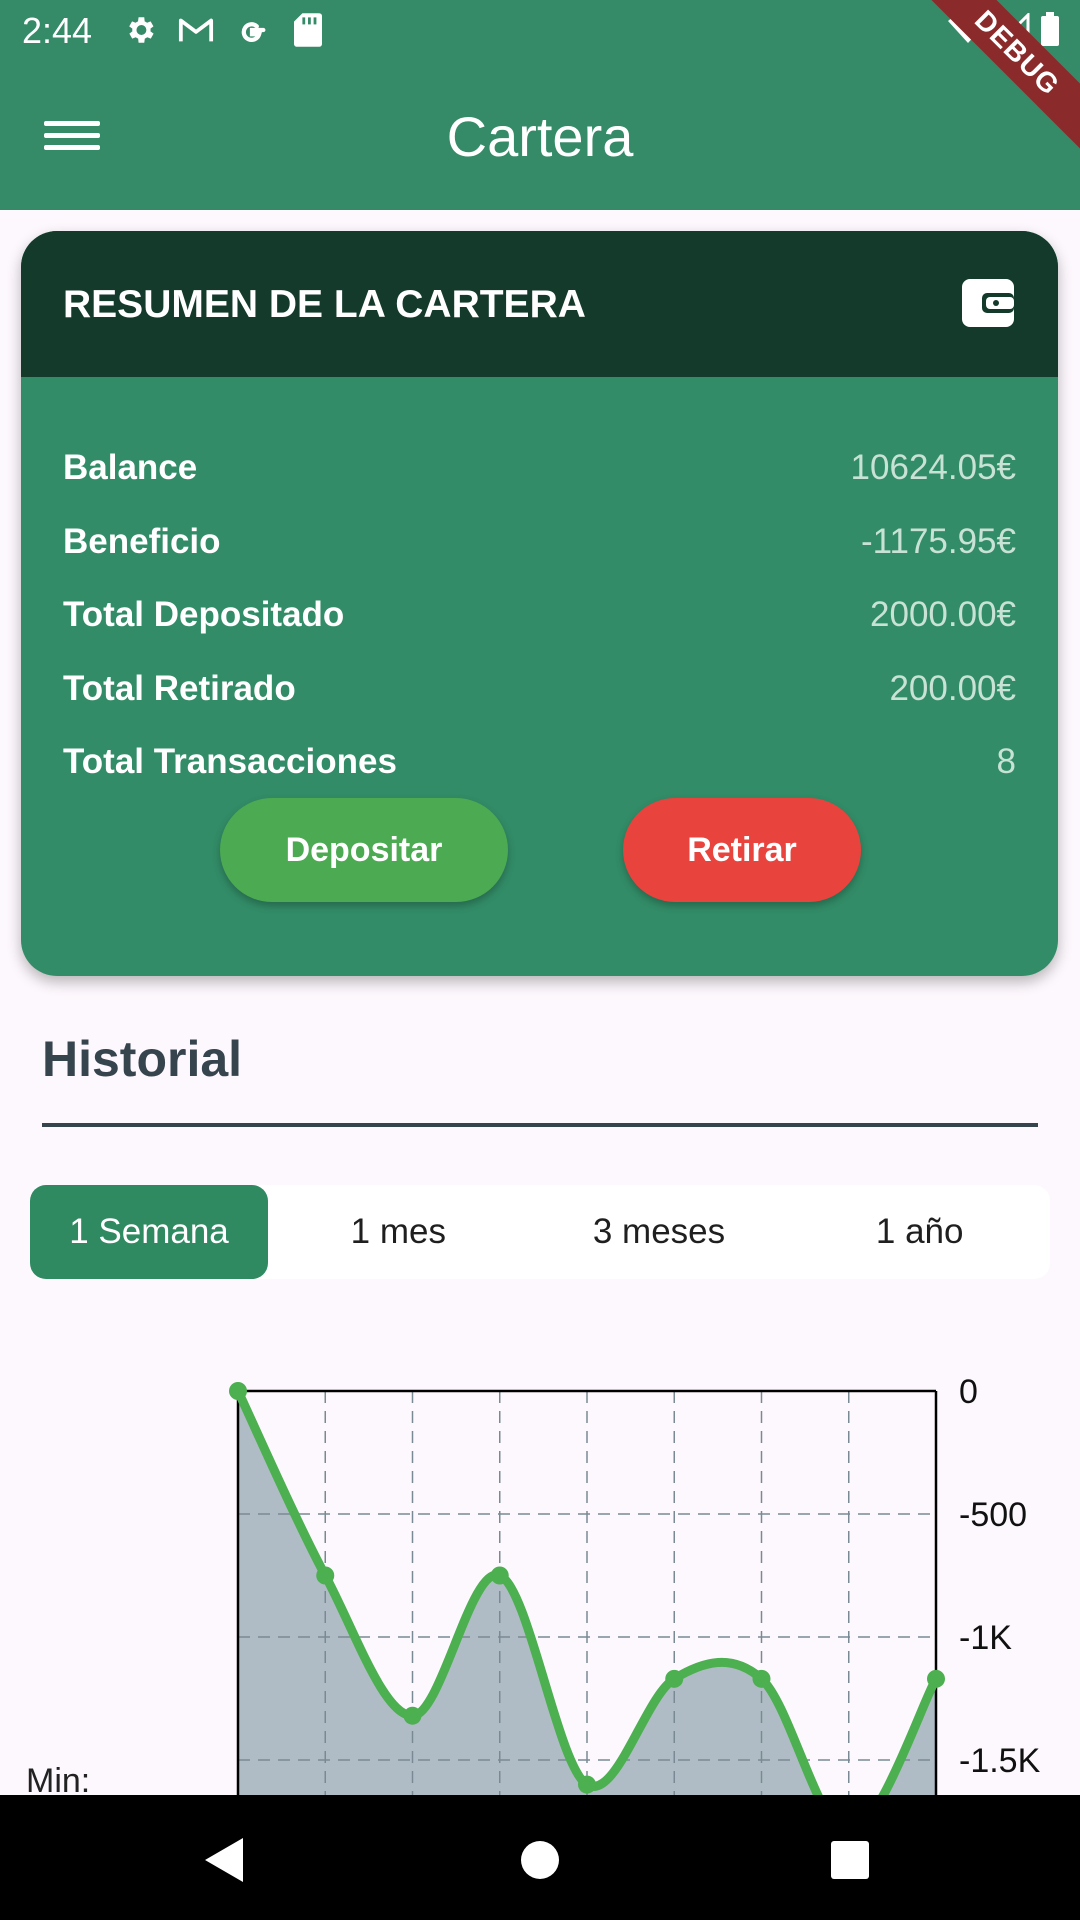 This screenshot has width=1080, height=1920. I want to click on time-range-tabs: 1 Semana 1 mes 3 meses 1 año, so click(540, 1232).